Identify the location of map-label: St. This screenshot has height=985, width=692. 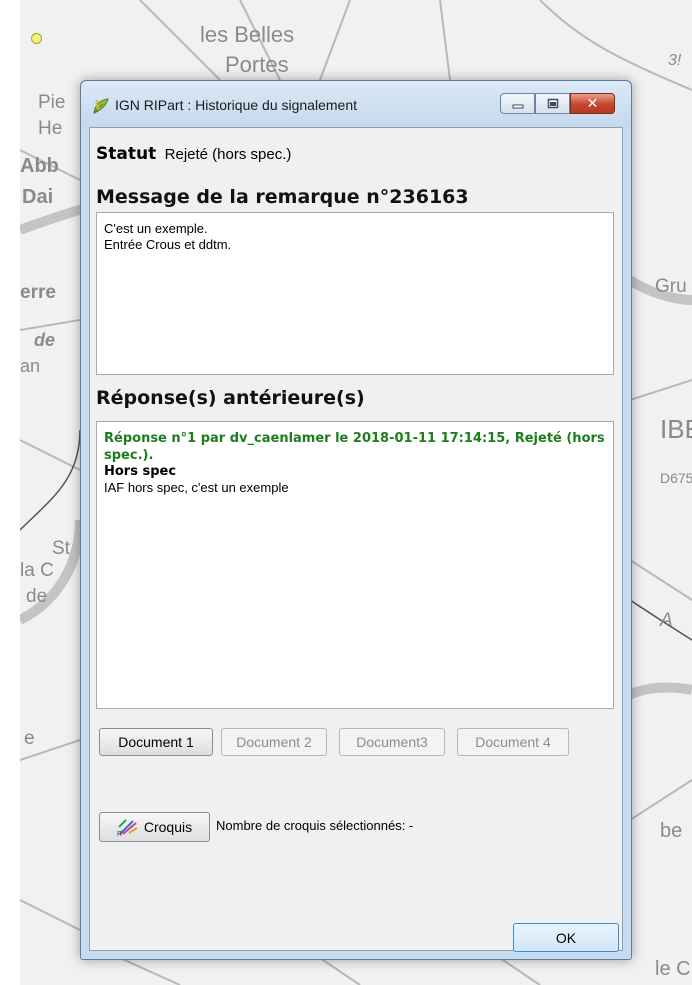
(61, 548).